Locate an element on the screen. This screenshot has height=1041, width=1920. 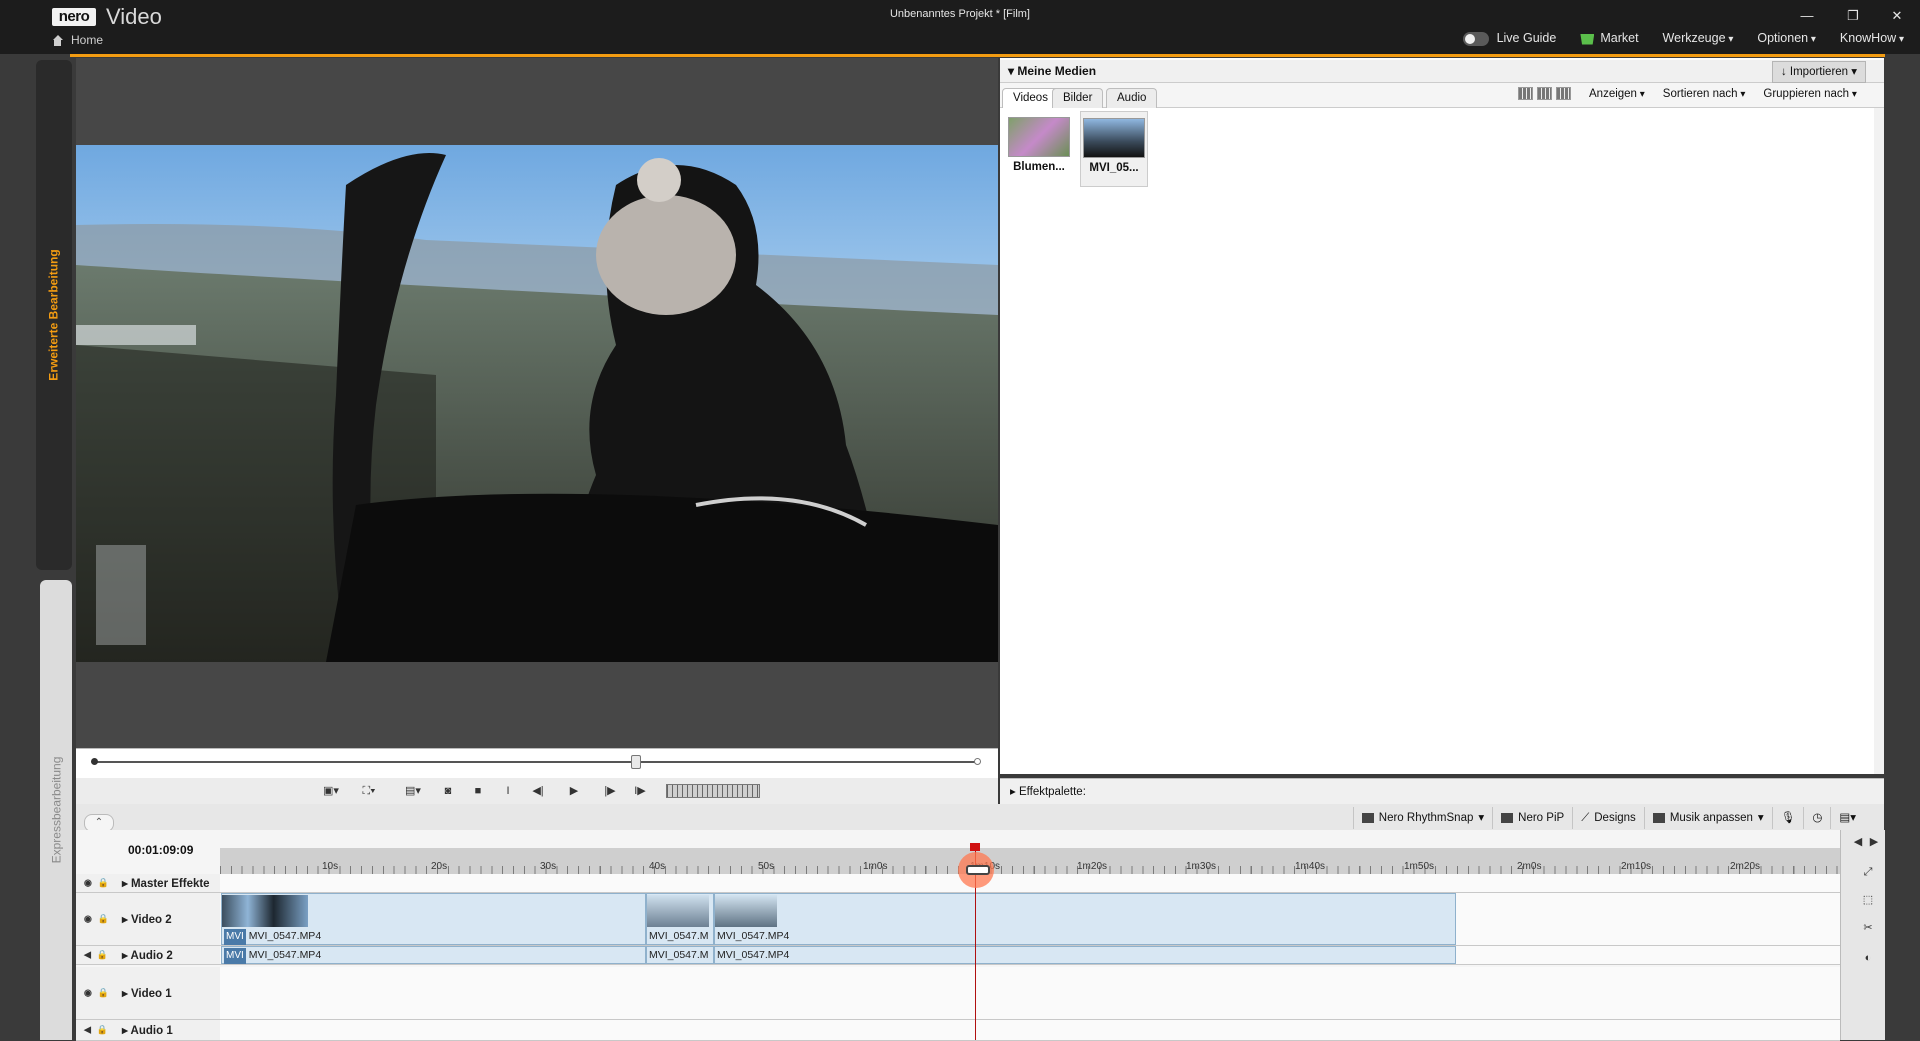
tab-bilder: Bilder is located at coordinates (1078, 98).